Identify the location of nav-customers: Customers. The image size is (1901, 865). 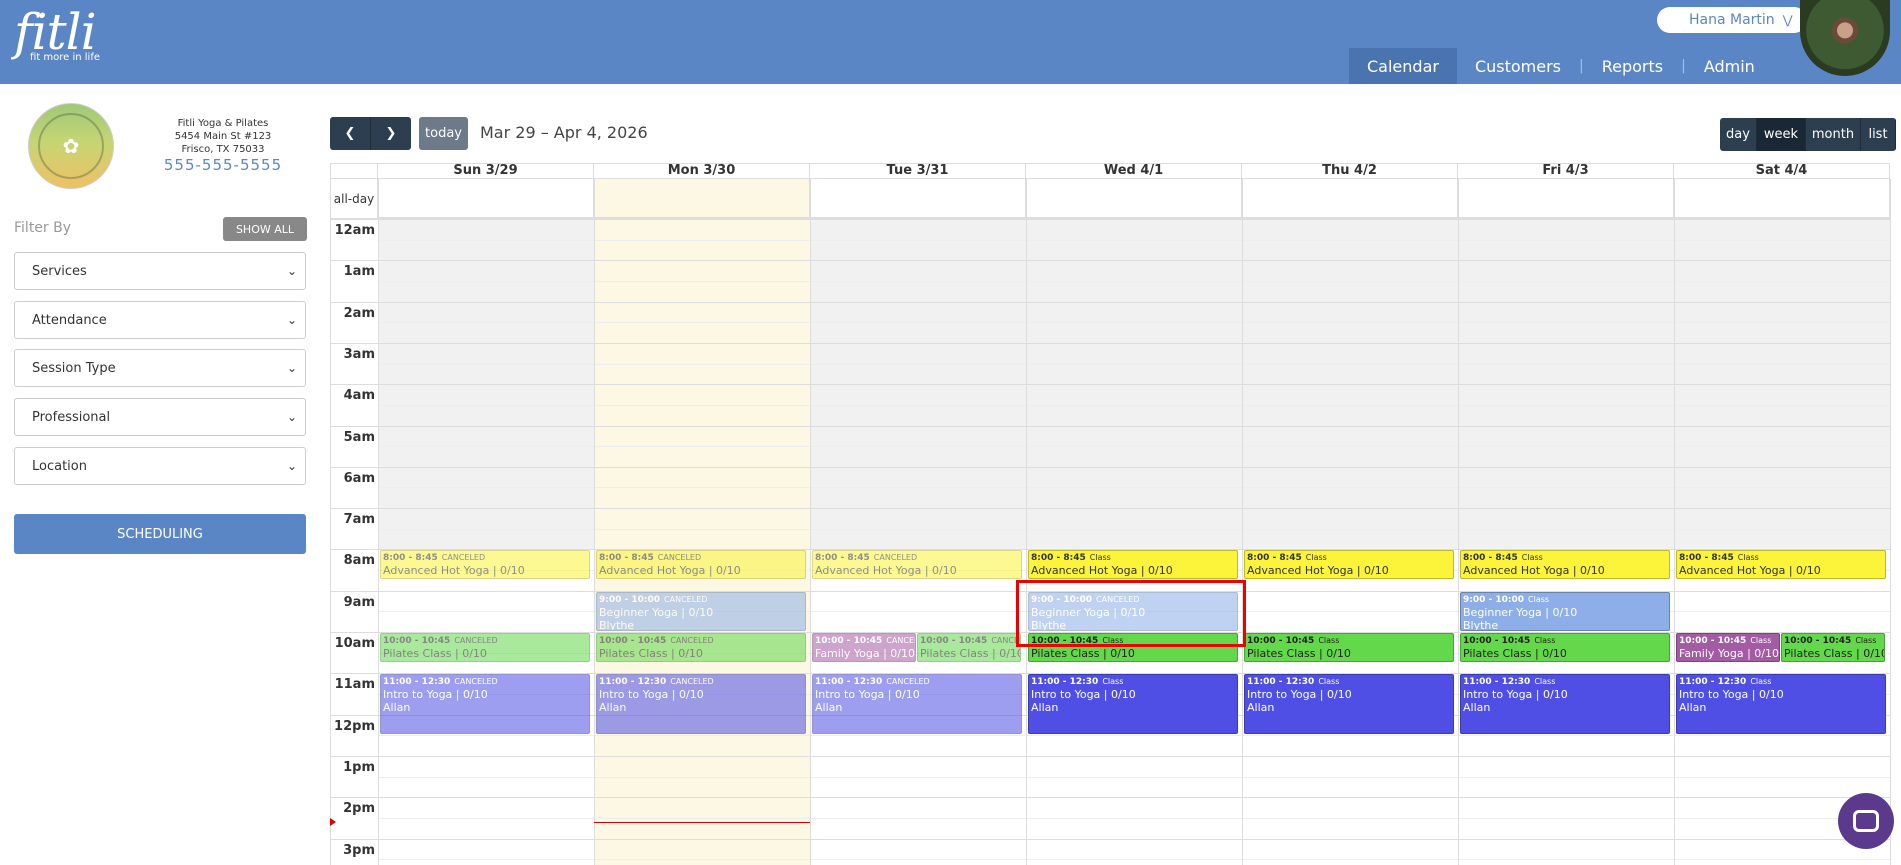
(1518, 66).